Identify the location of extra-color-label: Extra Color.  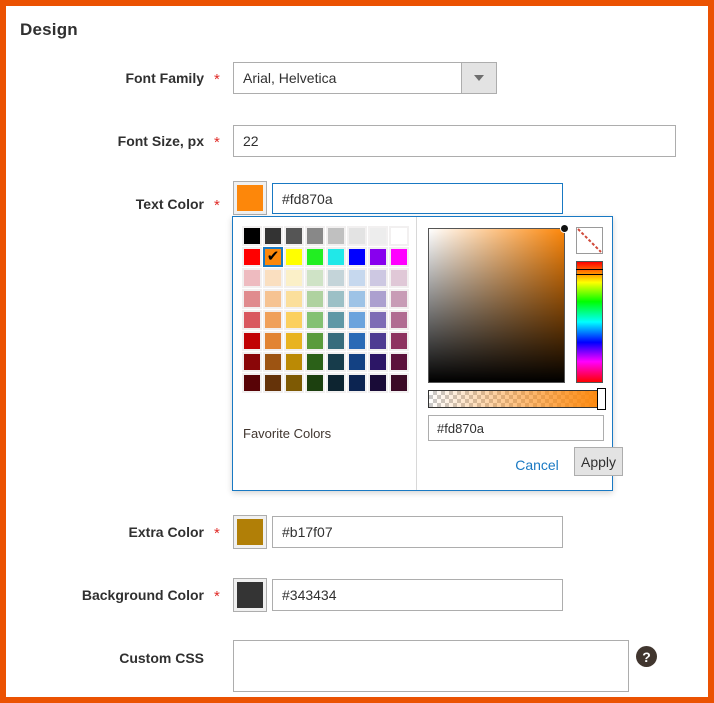
(166, 532).